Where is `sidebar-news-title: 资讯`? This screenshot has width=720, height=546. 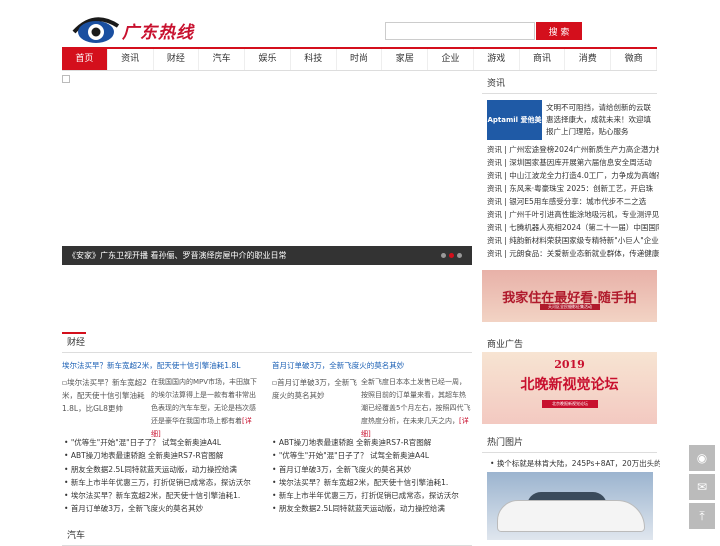 sidebar-news-title: 资讯 is located at coordinates (569, 84).